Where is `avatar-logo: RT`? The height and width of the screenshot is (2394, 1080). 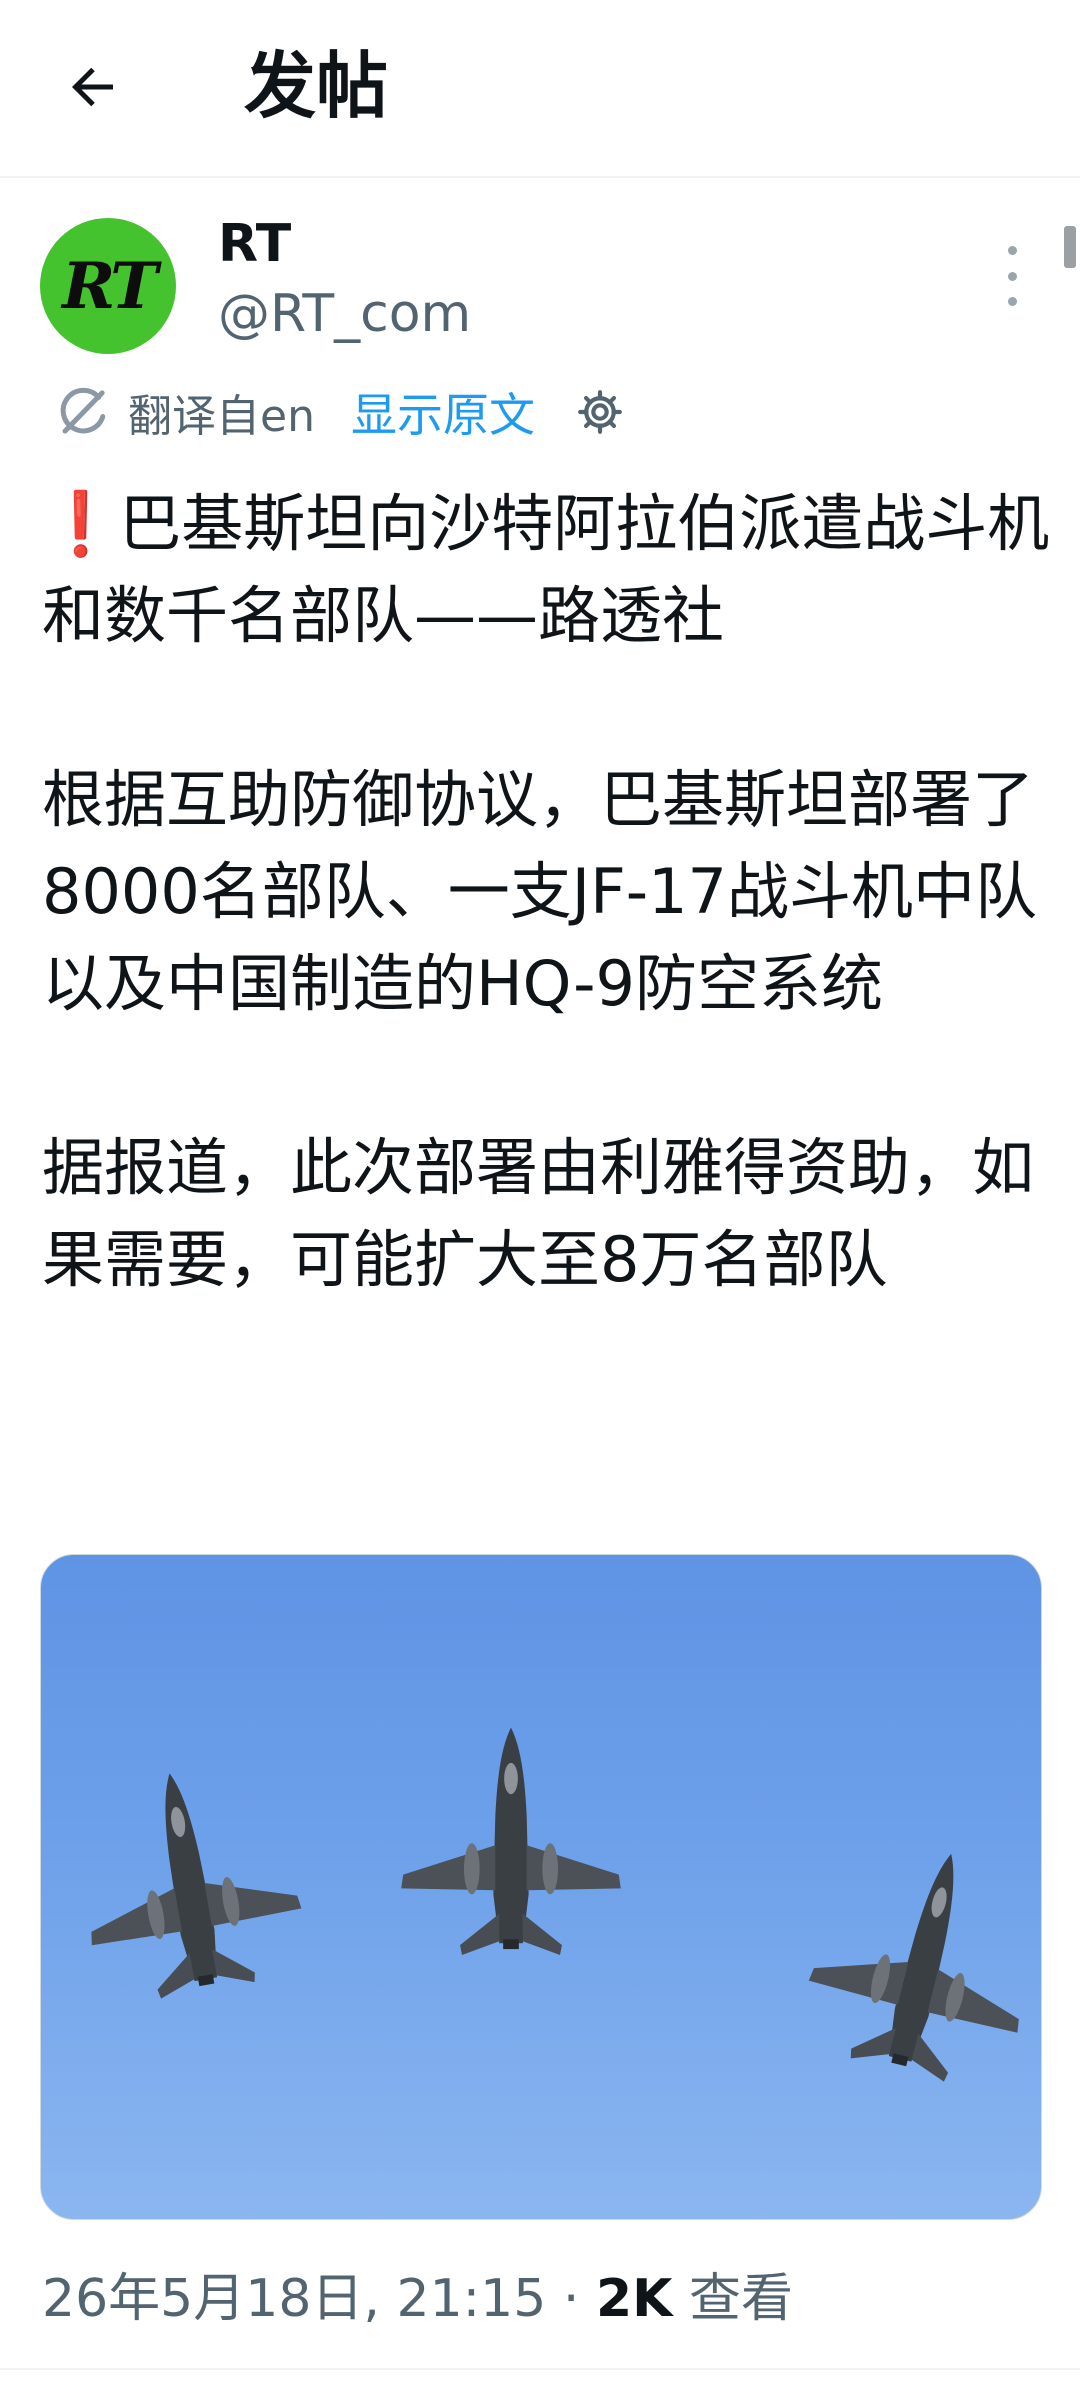 avatar-logo: RT is located at coordinates (110, 286).